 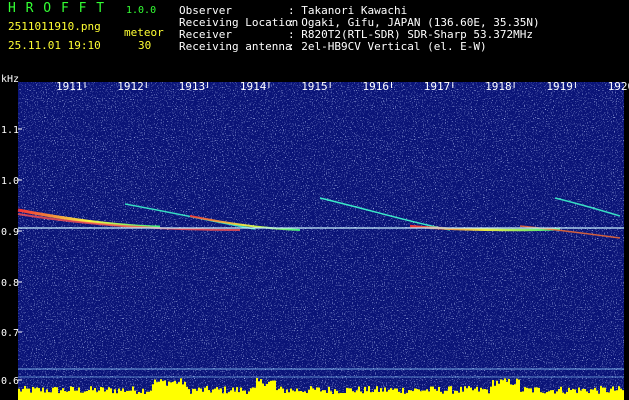 What do you see at coordinates (10, 333) in the screenshot?
I see `y-tick-label: 0.7` at bounding box center [10, 333].